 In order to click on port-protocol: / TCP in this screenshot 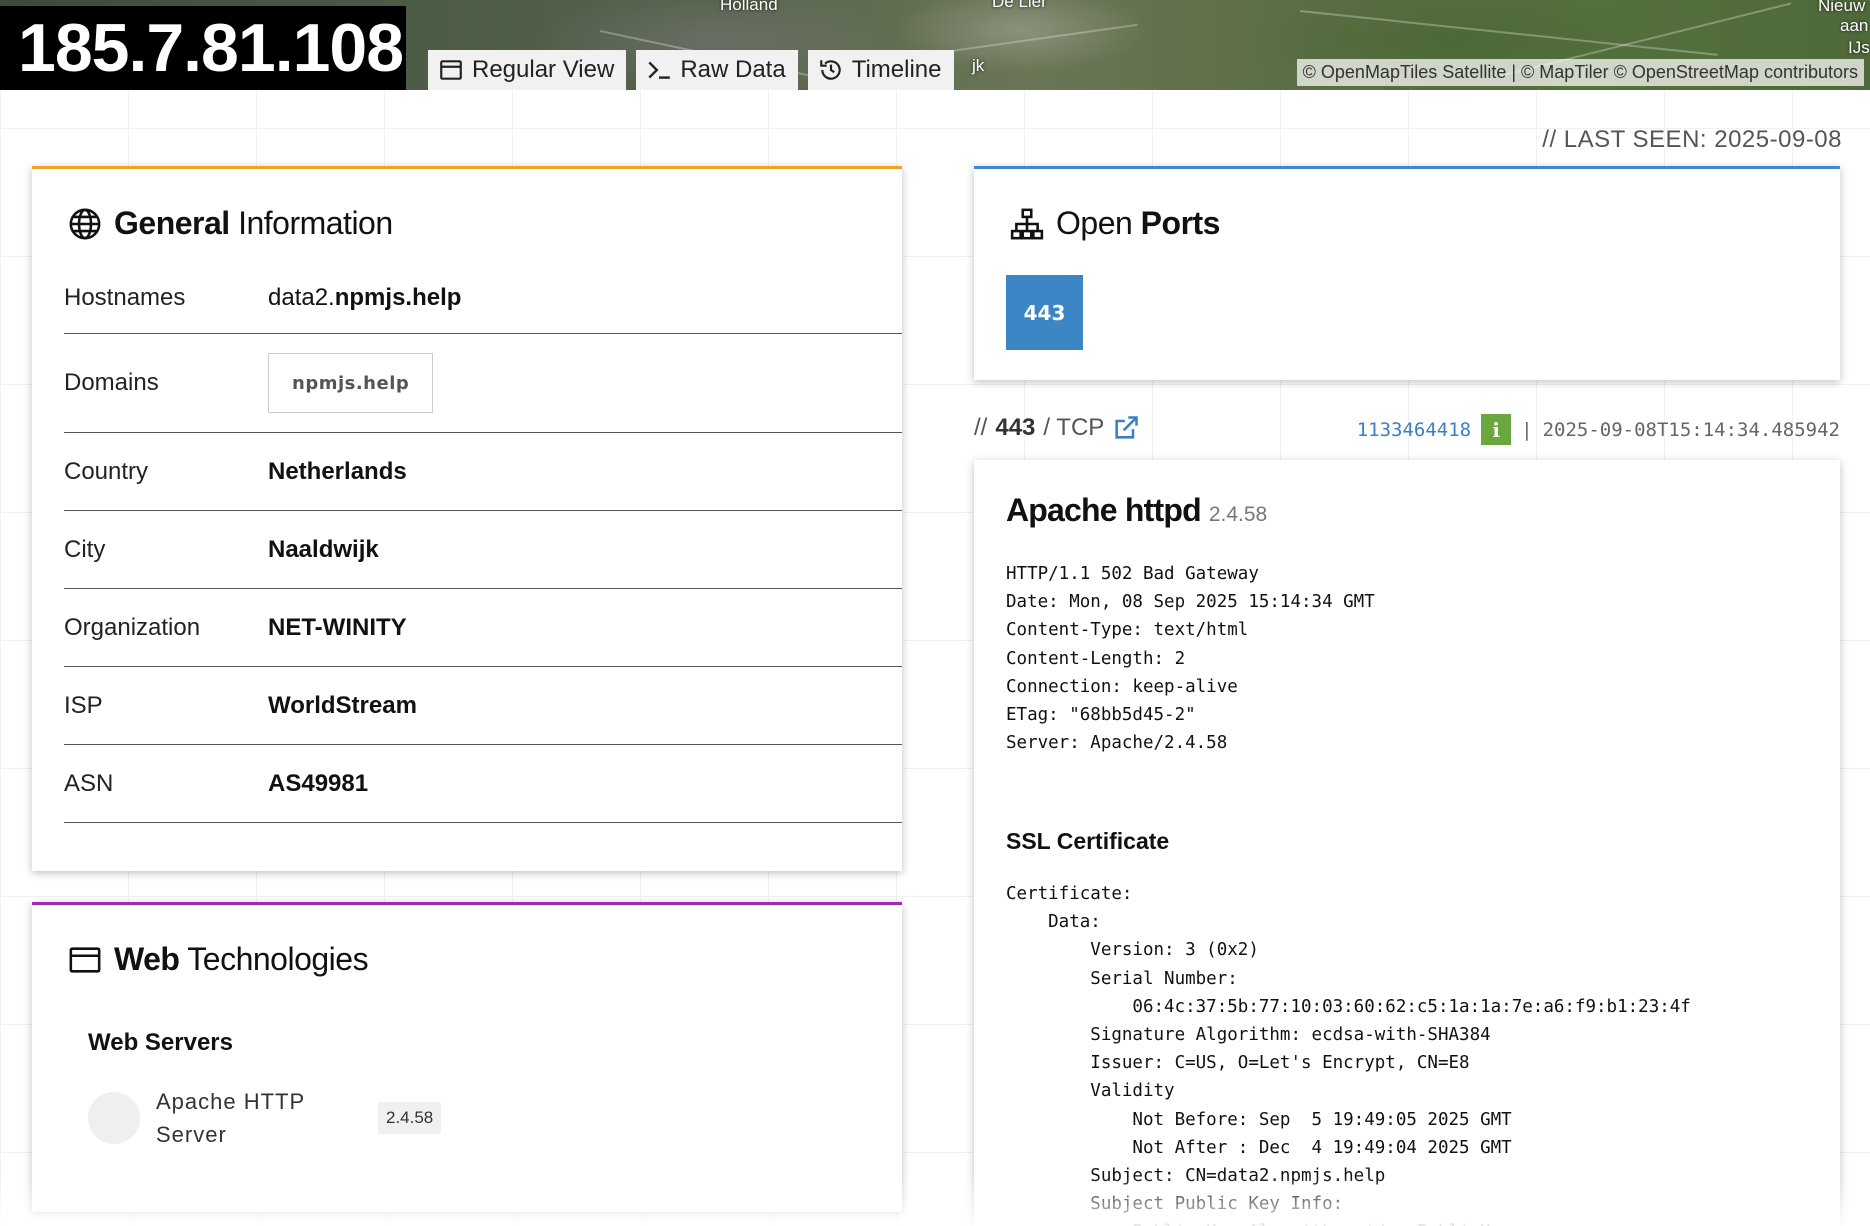, I will do `click(1074, 427)`.